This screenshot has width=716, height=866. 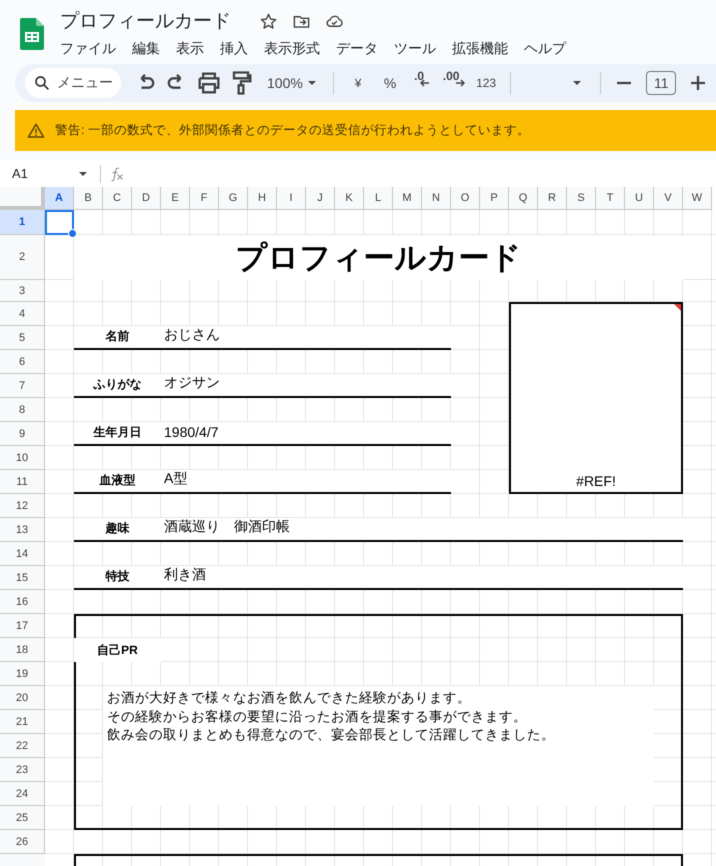 What do you see at coordinates (22, 257) in the screenshot?
I see `row-header: 2` at bounding box center [22, 257].